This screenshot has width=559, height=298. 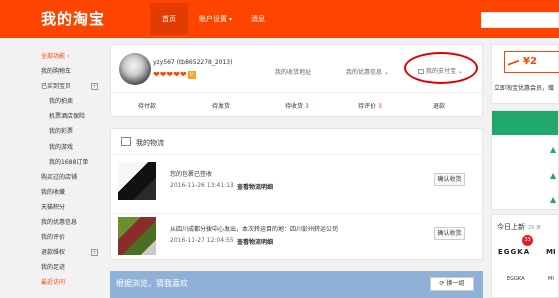 I want to click on sidebar-item-cart: 我的购物车, so click(x=72, y=71).